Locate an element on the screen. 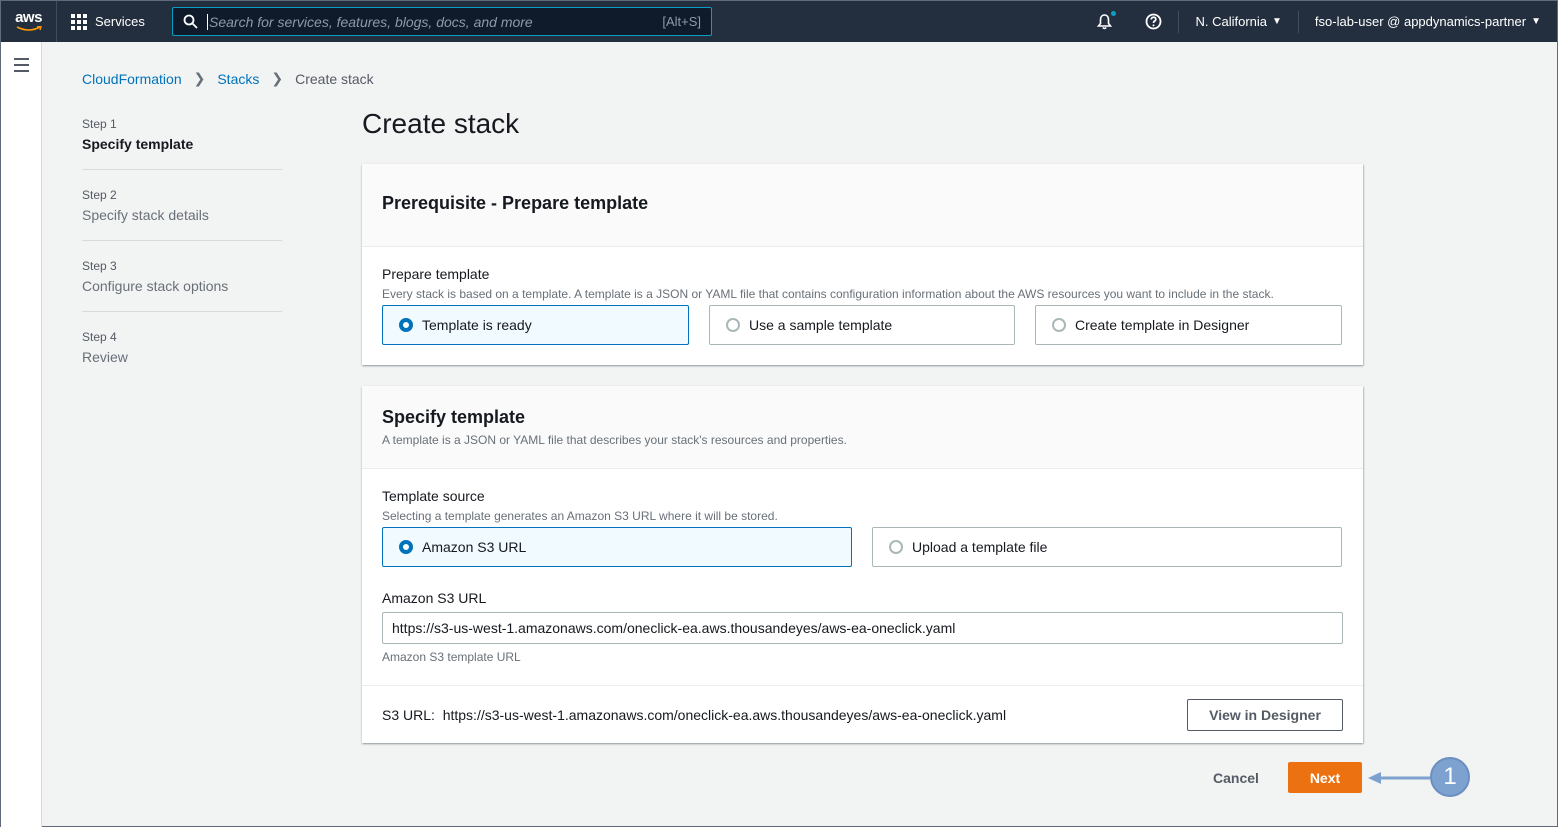 The height and width of the screenshot is (827, 1558). option-label: Create template in Designer is located at coordinates (1162, 325).